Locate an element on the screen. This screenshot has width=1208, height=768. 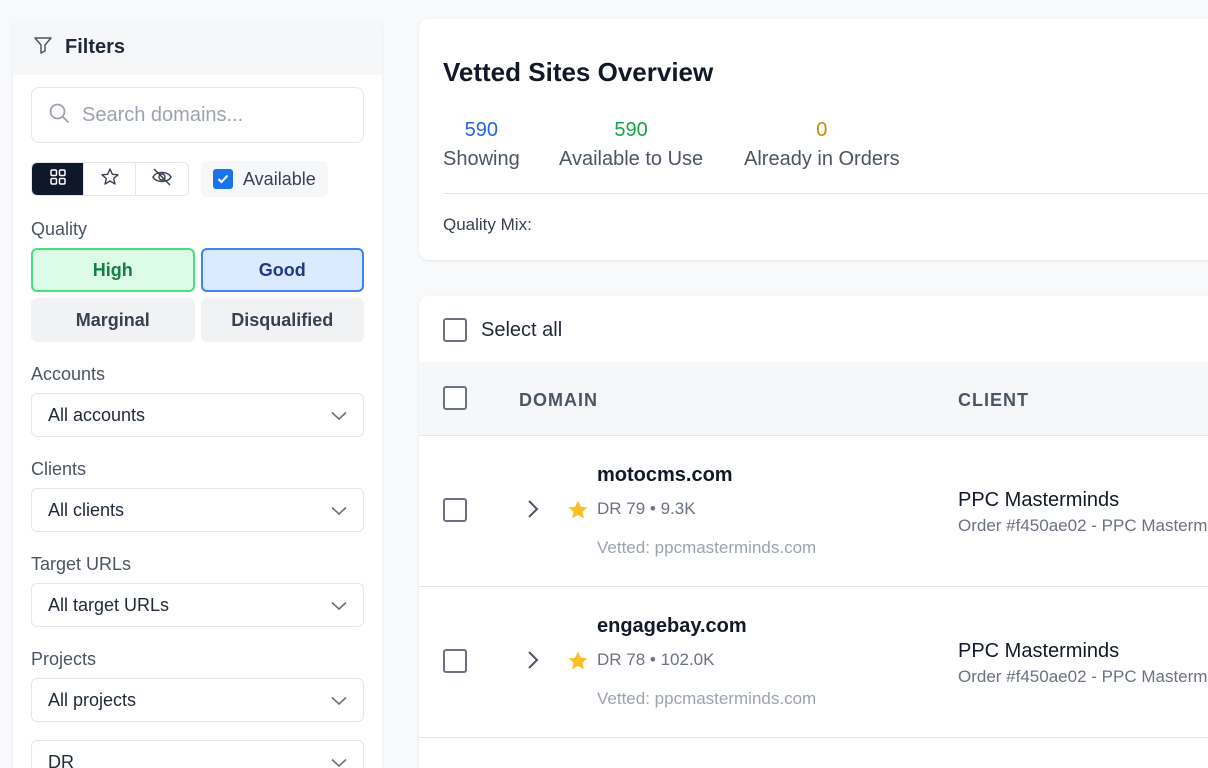
available-label: Available is located at coordinates (279, 178).